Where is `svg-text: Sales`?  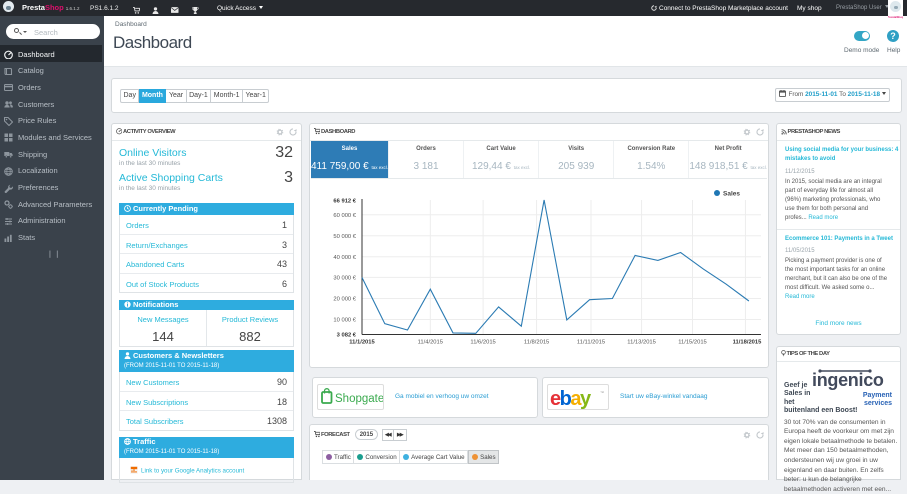
svg-text: Sales is located at coordinates (731, 194).